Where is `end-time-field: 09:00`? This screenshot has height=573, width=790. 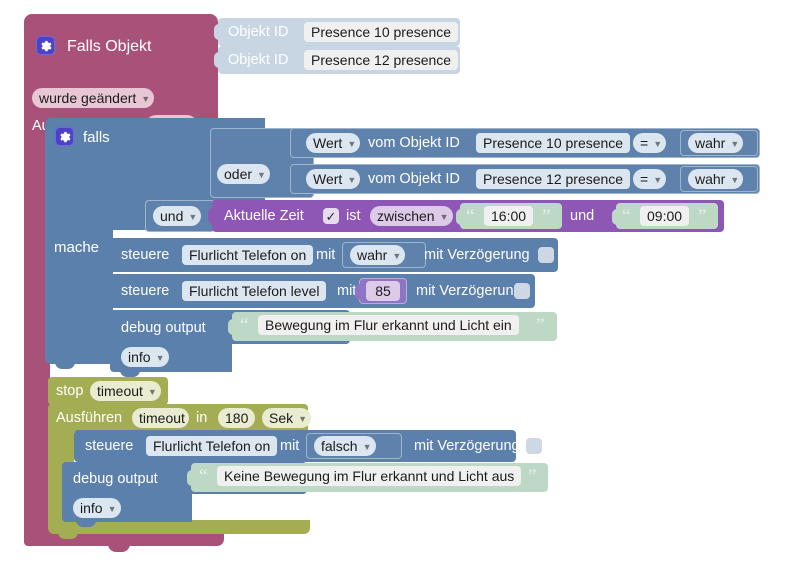 end-time-field: 09:00 is located at coordinates (665, 216).